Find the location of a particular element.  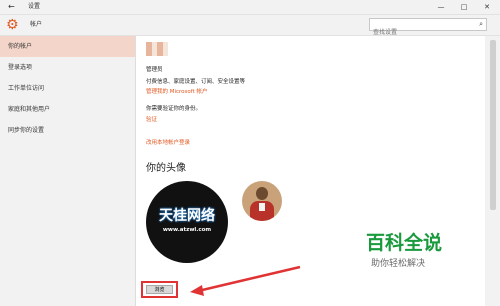

section-title: 帐户 is located at coordinates (36, 24).